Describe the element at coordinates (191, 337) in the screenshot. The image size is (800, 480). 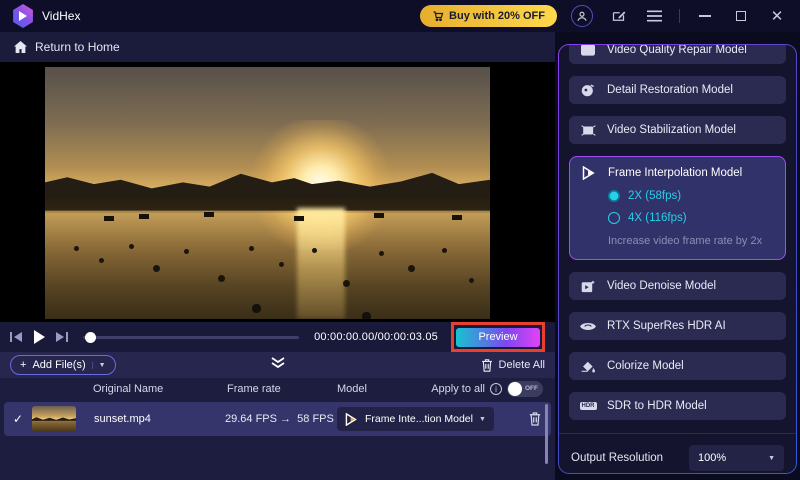
I see `seek-slider` at that location.